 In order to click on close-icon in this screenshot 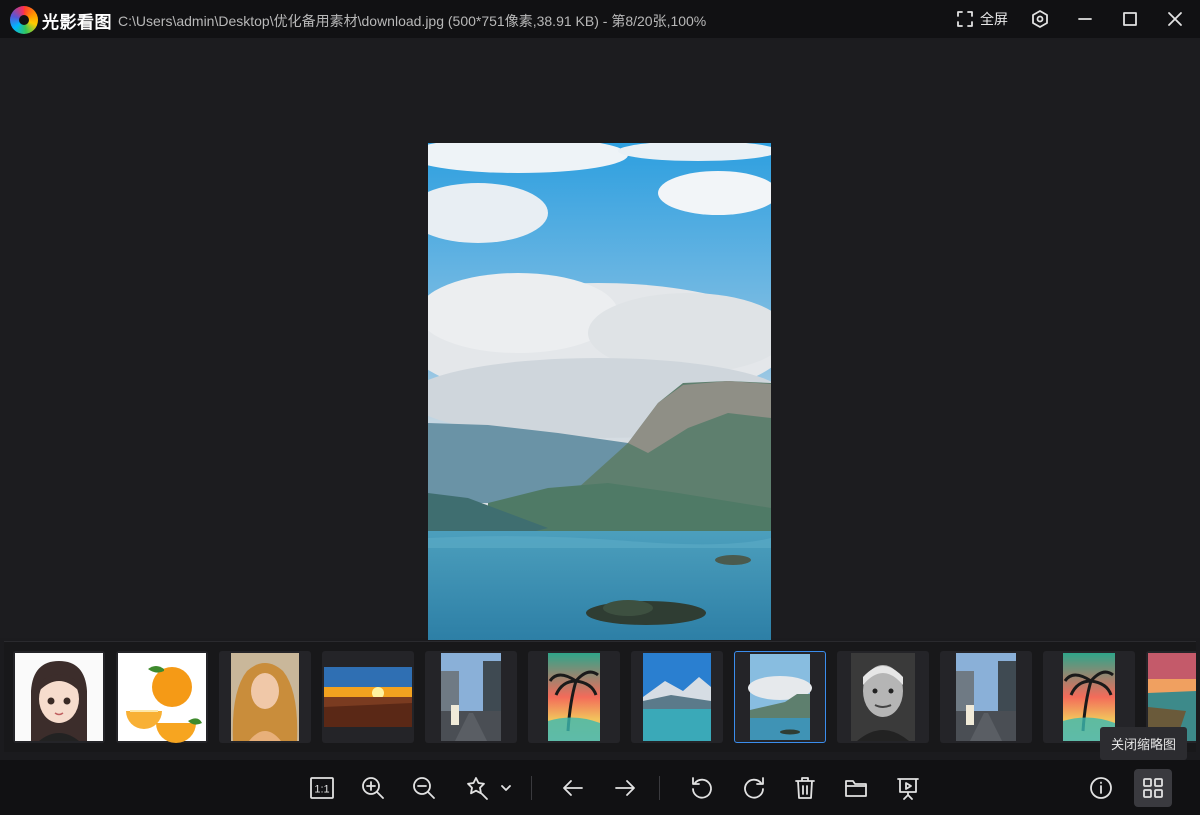, I will do `click(1175, 19)`.